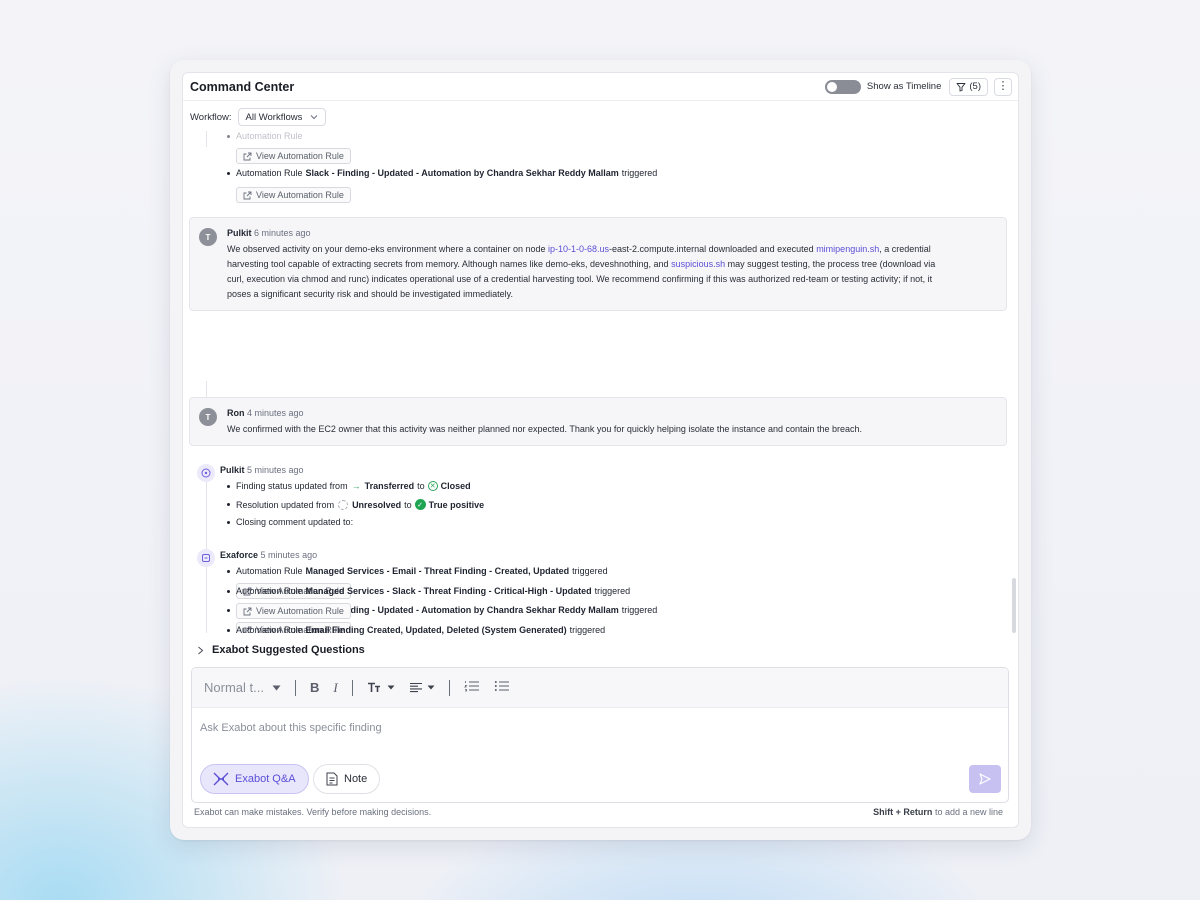 The height and width of the screenshot is (900, 1200). Describe the element at coordinates (269, 555) in the screenshot. I see `event-meta: Exaforce 5 minutes ago` at that location.